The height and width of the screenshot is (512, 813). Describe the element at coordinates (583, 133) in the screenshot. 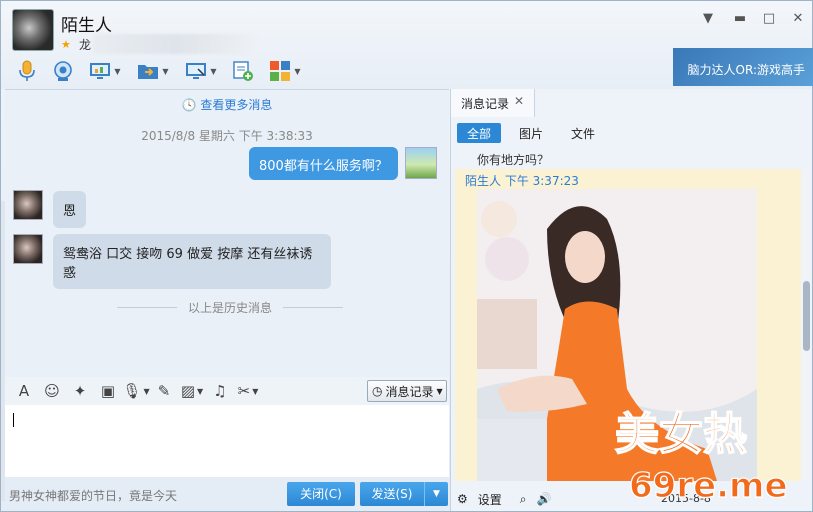

I see `filter-files: 文件` at that location.